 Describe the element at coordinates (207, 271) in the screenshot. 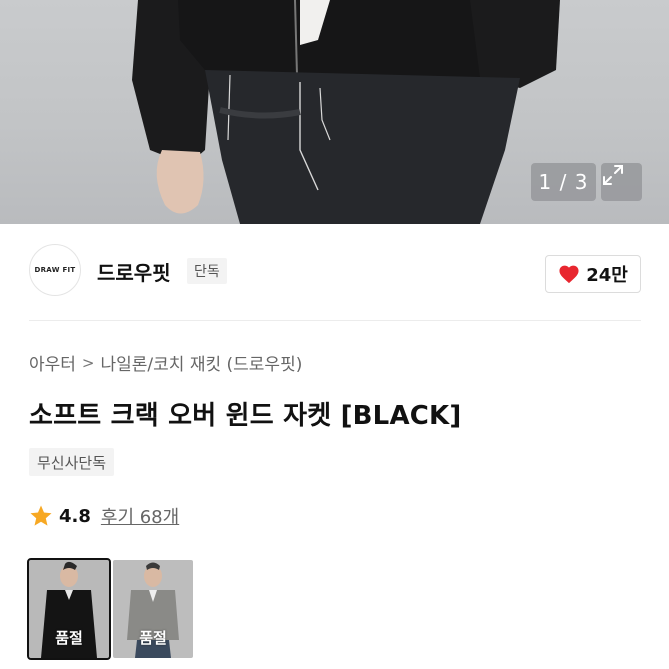

I see `brand-exclusive-tag: 단독` at that location.